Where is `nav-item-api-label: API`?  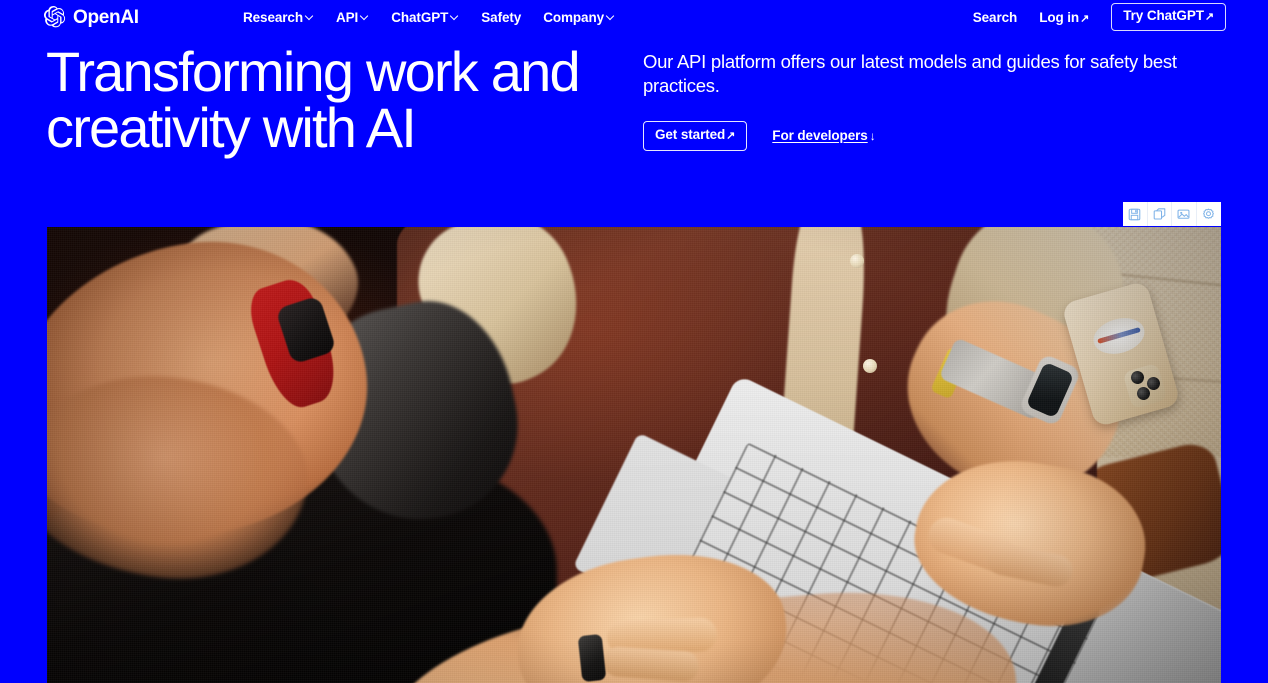 nav-item-api-label: API is located at coordinates (347, 17).